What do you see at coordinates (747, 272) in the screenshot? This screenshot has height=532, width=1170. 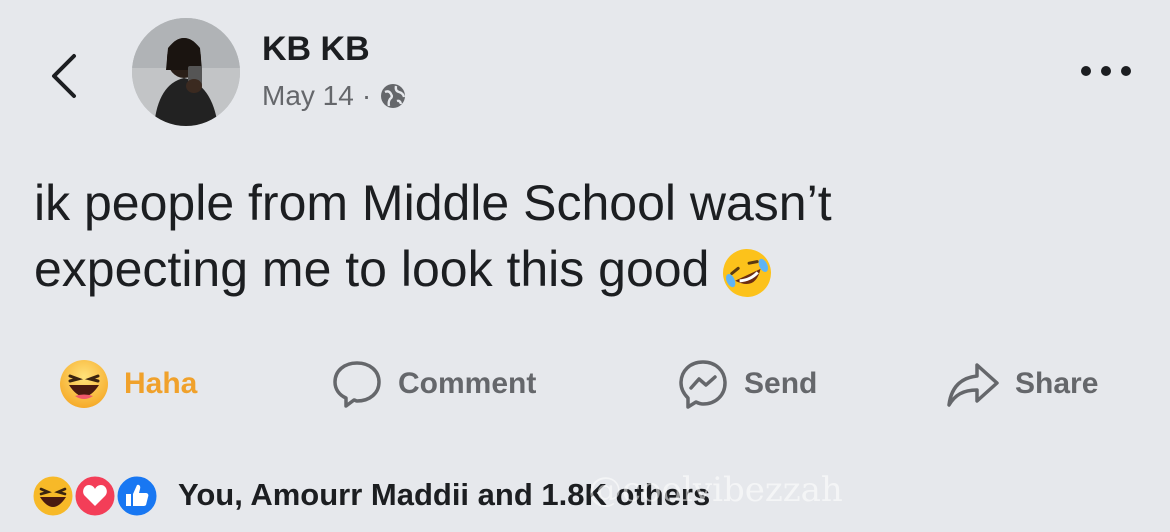 I see `rolling-on-floor-laughing-emoji` at bounding box center [747, 272].